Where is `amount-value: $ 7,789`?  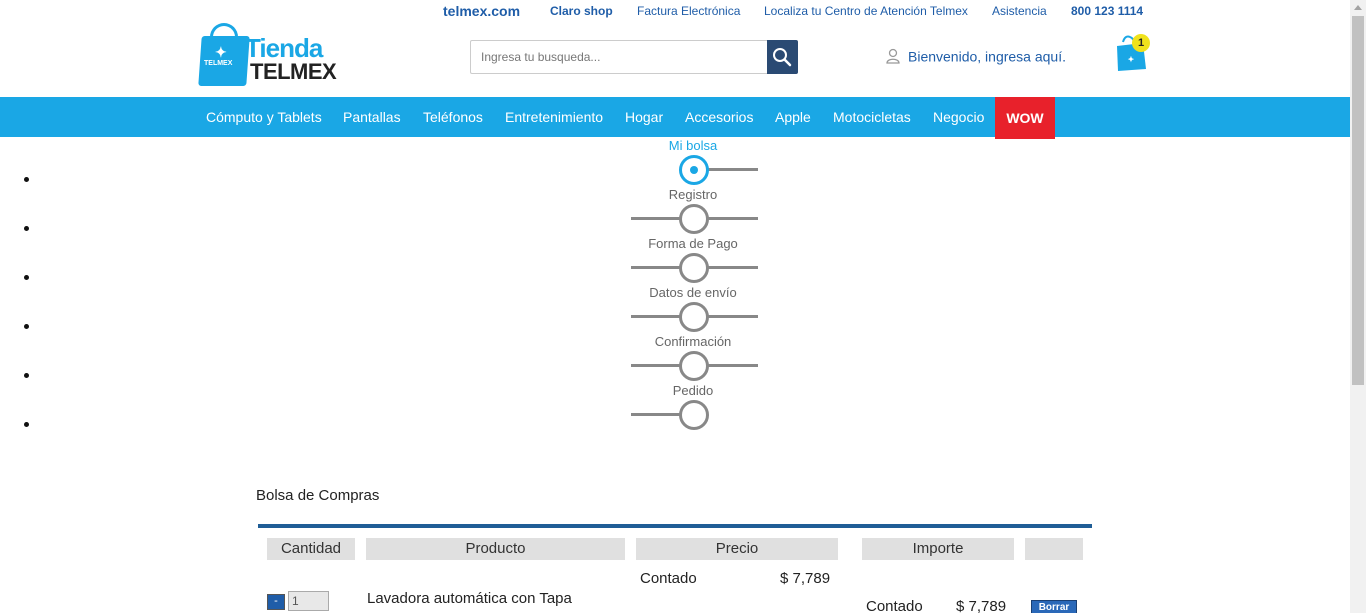
amount-value: $ 7,789 is located at coordinates (981, 605).